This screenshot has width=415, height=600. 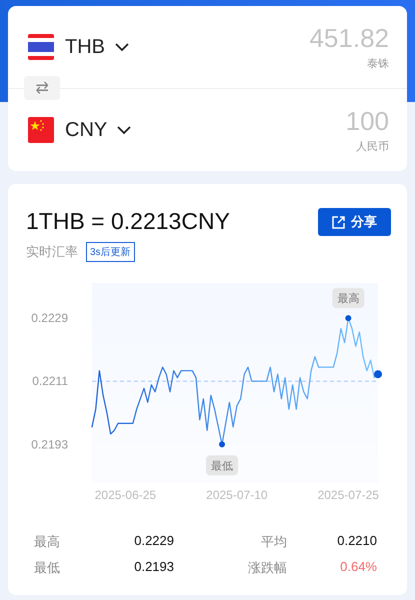 What do you see at coordinates (49, 444) in the screenshot?
I see `y-axis-label: 0.2193` at bounding box center [49, 444].